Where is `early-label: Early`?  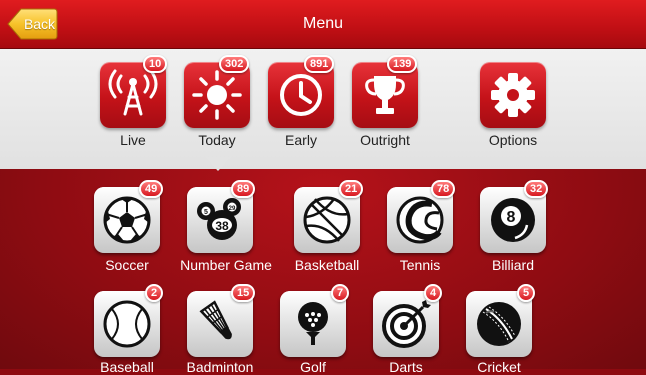
early-label: Early is located at coordinates (301, 140).